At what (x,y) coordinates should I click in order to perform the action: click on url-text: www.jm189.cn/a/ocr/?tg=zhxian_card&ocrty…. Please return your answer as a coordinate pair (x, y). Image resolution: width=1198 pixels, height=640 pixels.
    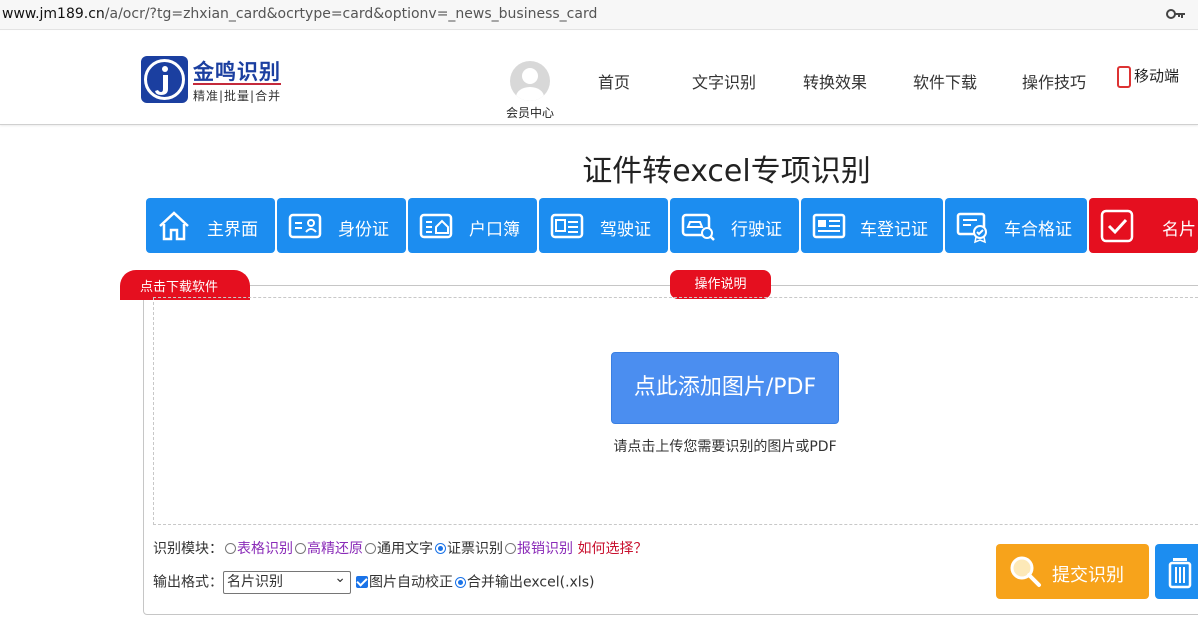
    Looking at the image, I should click on (299, 14).